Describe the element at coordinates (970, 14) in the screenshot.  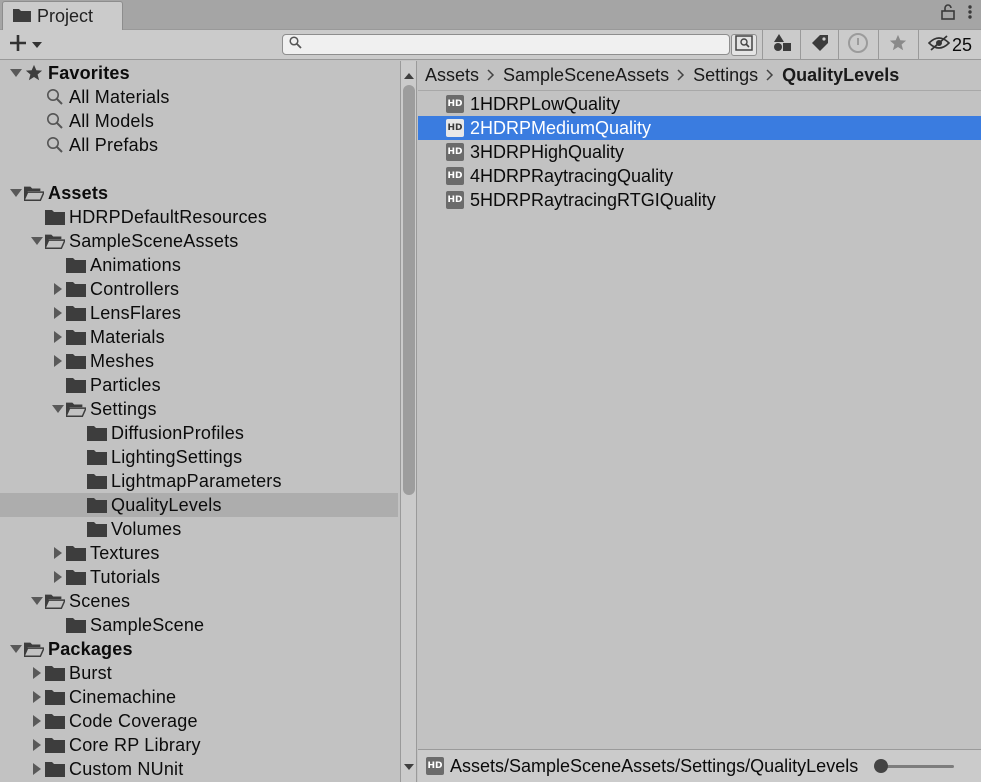
I see `more-menu-icon` at that location.